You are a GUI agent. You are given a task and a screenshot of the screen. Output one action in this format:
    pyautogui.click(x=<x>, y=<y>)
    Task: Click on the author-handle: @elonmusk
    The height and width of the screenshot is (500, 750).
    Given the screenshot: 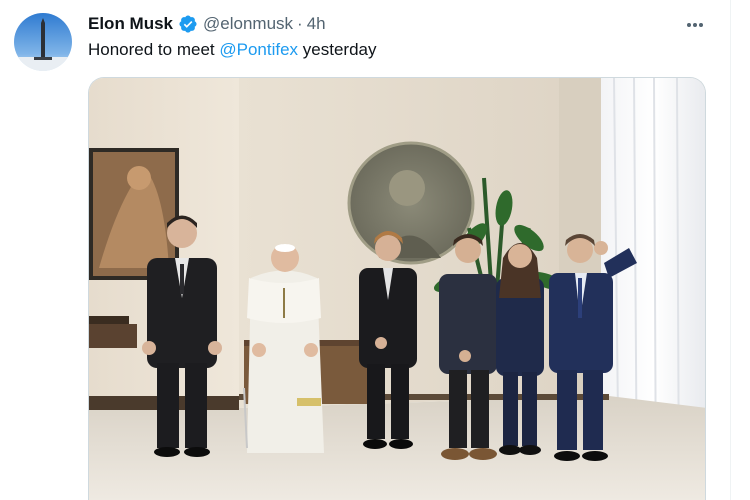 What is the action you would take?
    pyautogui.click(x=248, y=24)
    